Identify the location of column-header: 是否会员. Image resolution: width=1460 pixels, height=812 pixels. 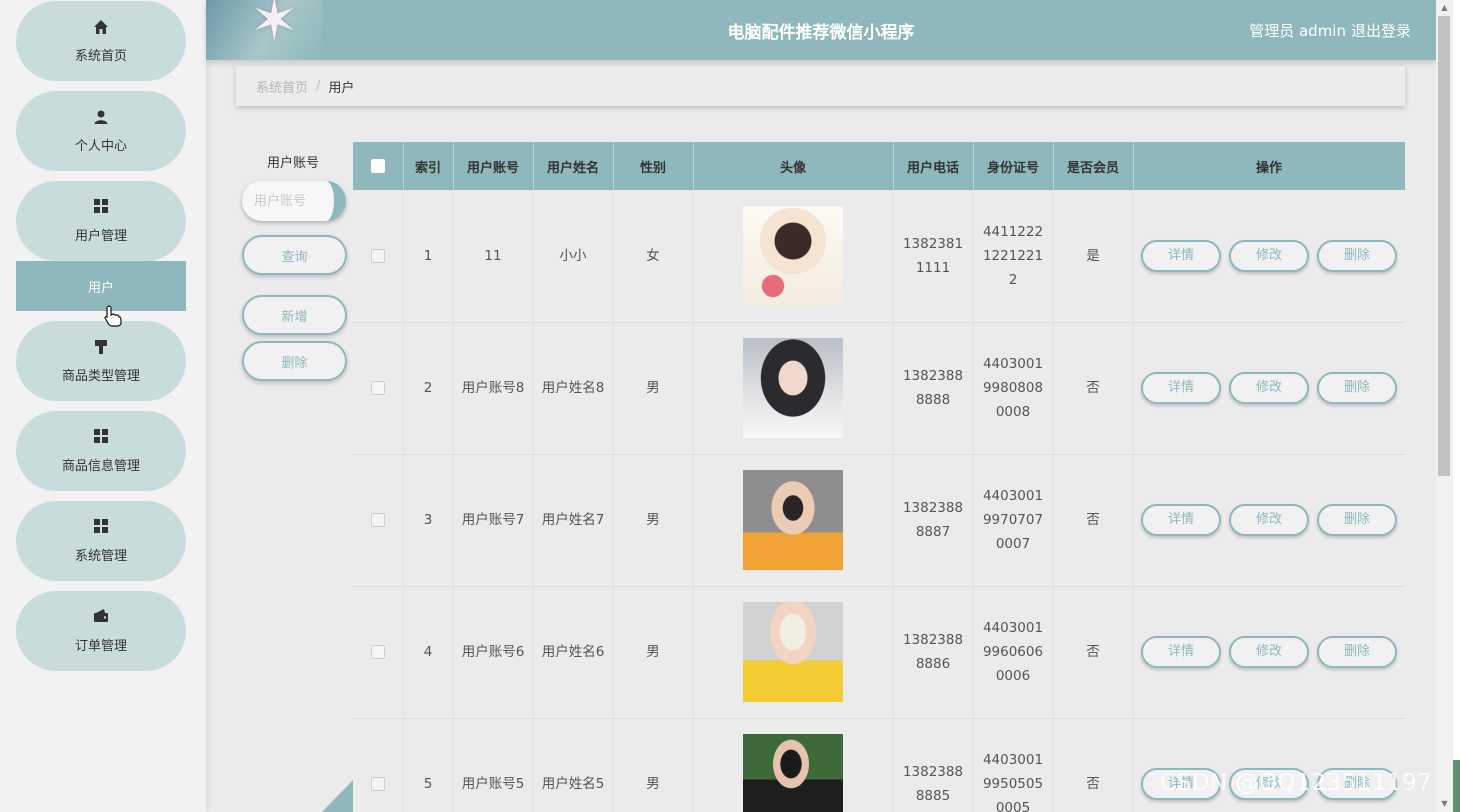
(1093, 166).